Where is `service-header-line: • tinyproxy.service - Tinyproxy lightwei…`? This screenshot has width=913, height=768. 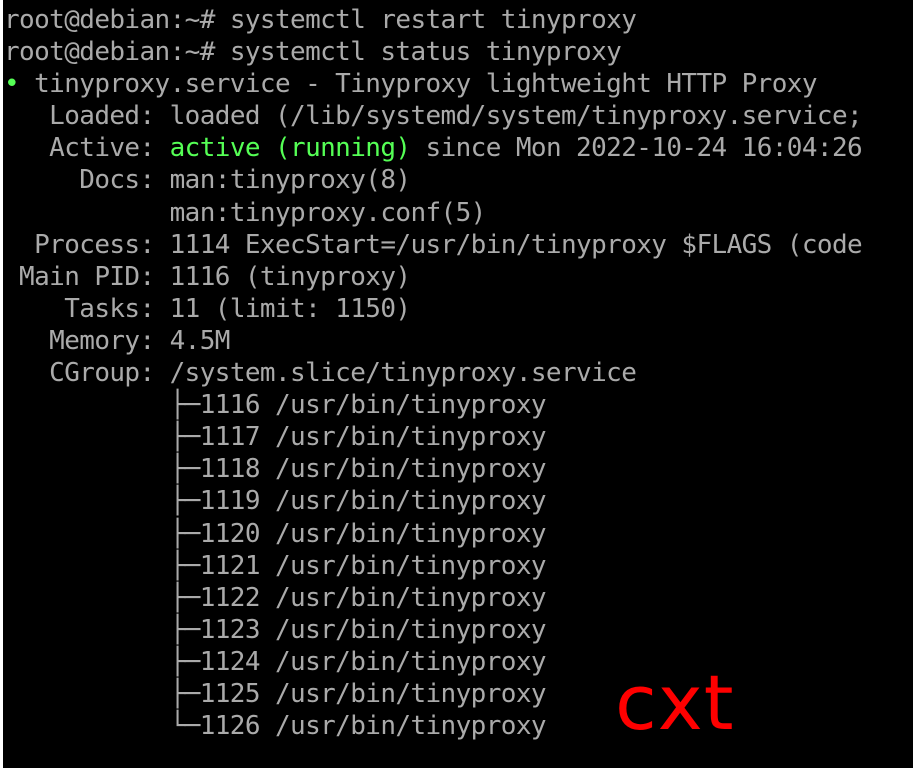
service-header-line: • tinyproxy.service - Tinyproxy lightwei… is located at coordinates (433, 84).